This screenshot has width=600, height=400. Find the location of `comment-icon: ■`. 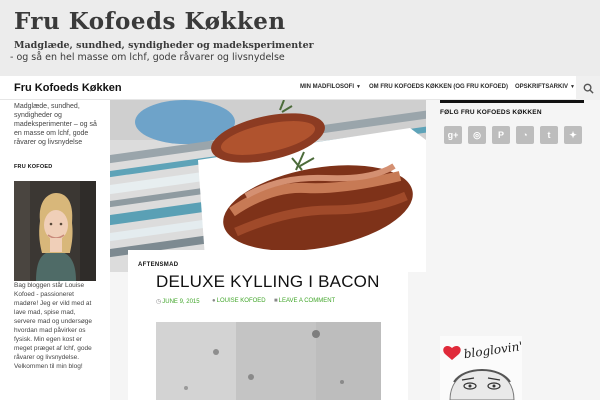

comment-icon: ■ is located at coordinates (276, 301).